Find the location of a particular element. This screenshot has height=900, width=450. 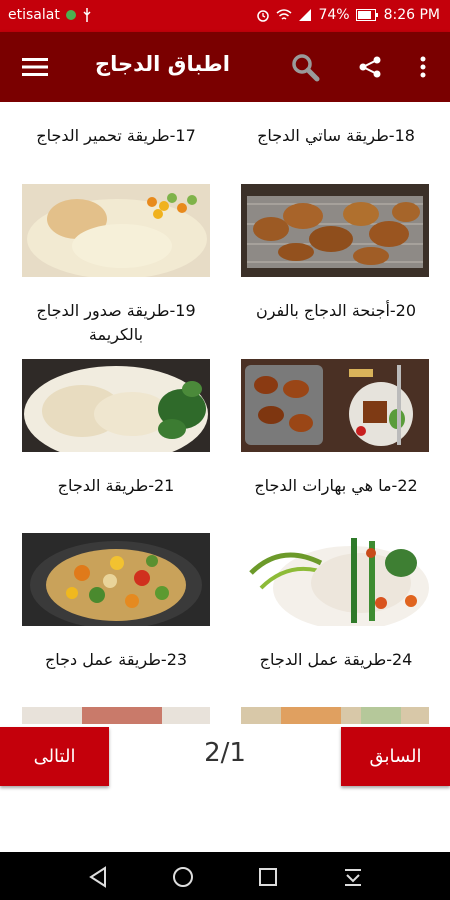

signal-icon is located at coordinates (305, 15).